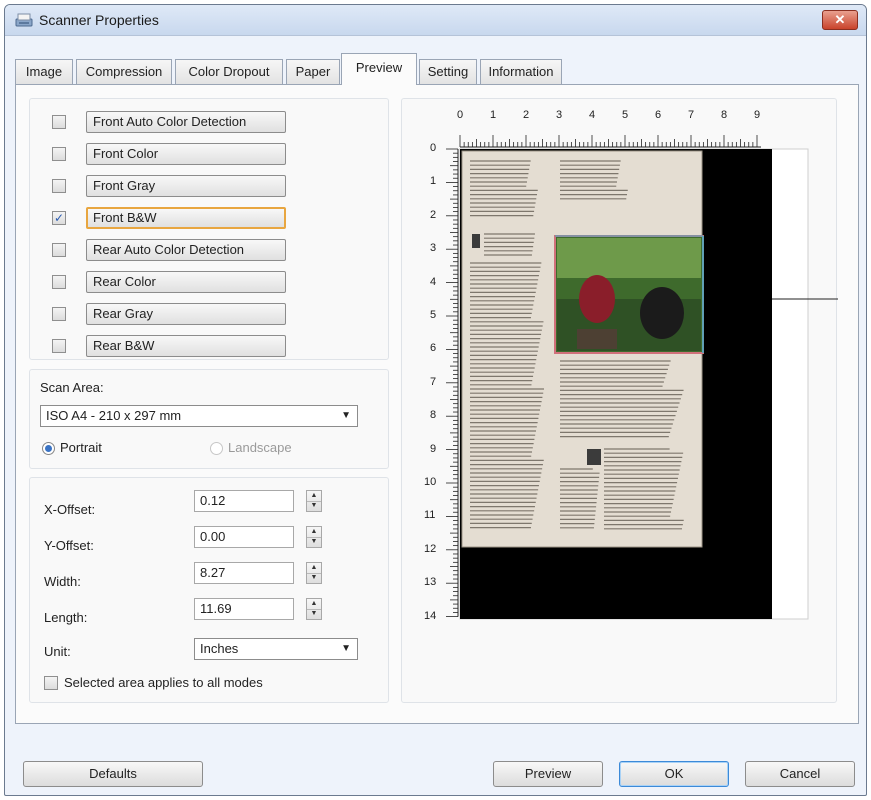 This screenshot has width=871, height=800. What do you see at coordinates (582, 349) in the screenshot?
I see `scanned-document-preview` at bounding box center [582, 349].